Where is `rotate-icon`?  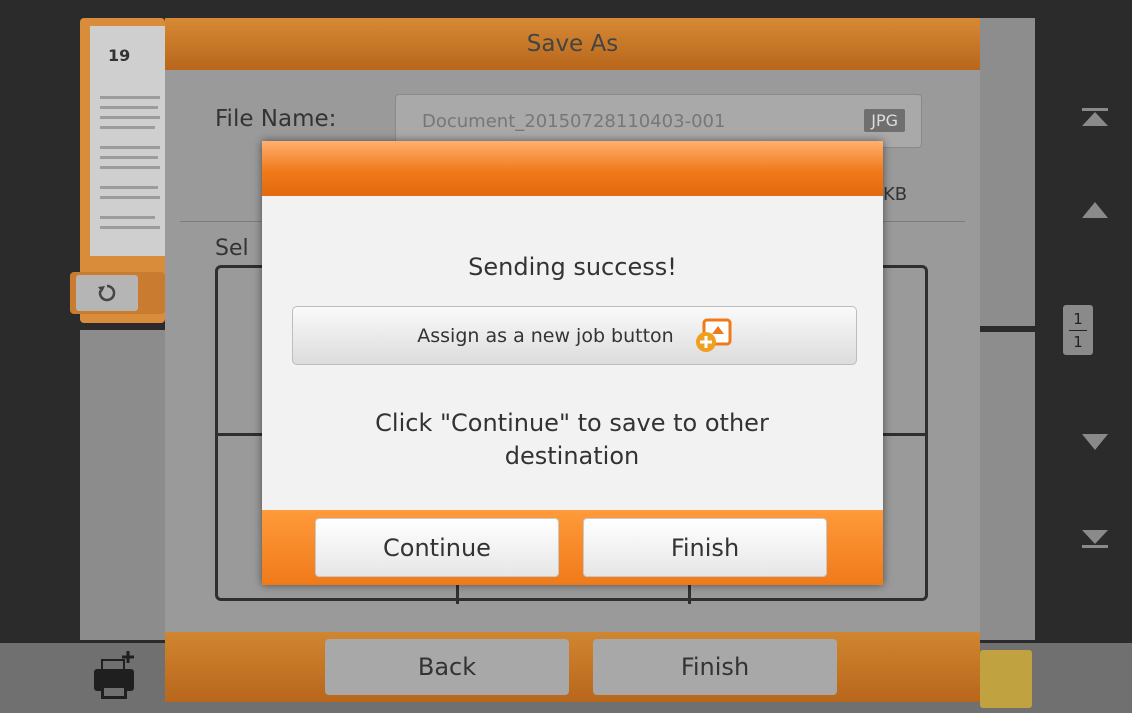
rotate-icon is located at coordinates (107, 293).